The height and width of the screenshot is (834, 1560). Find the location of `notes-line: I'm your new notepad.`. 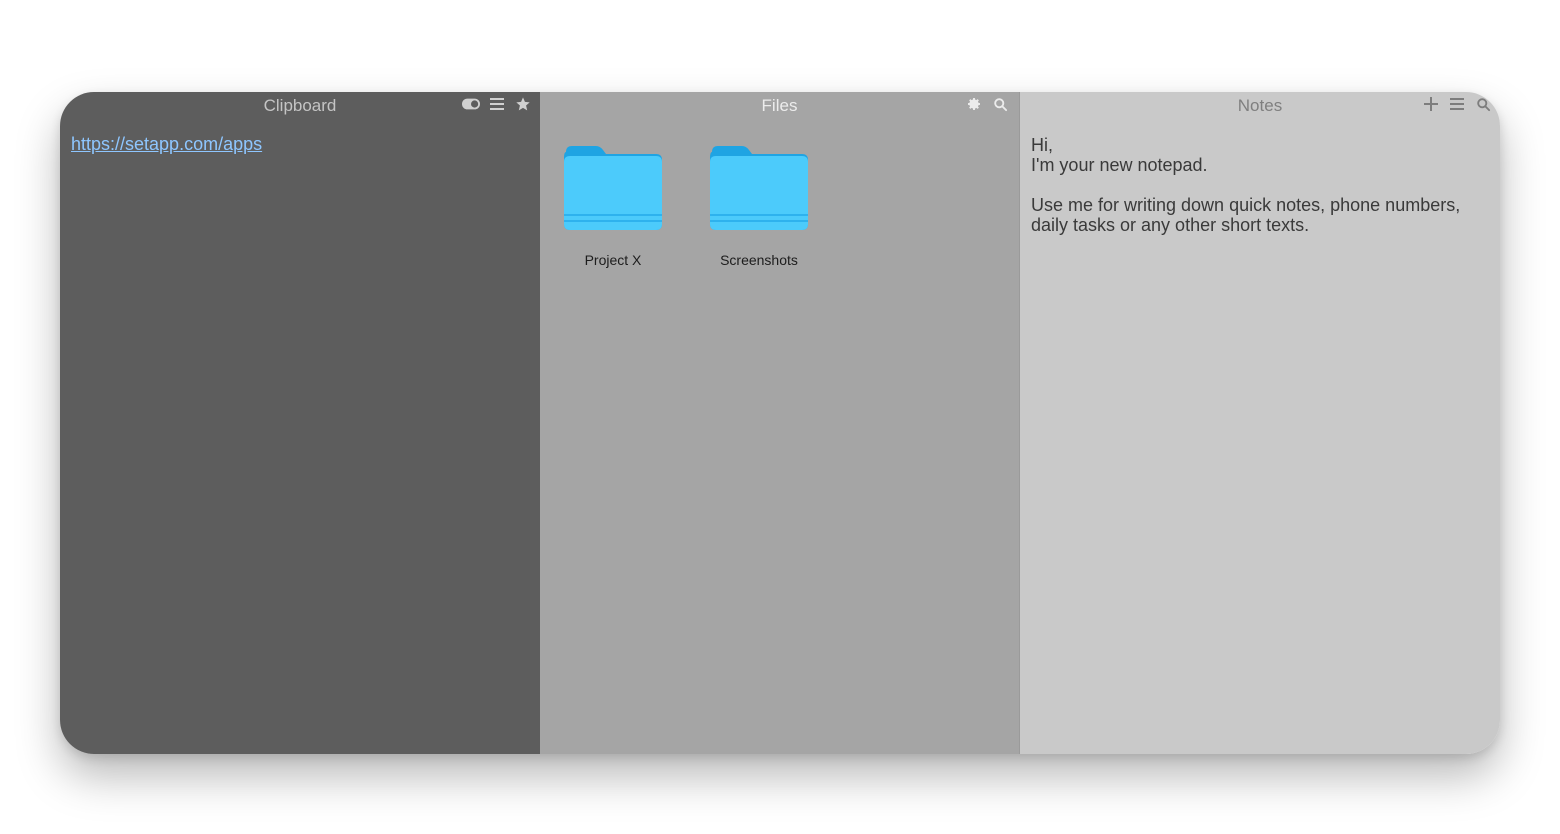

notes-line: I'm your new notepad. is located at coordinates (1119, 165).